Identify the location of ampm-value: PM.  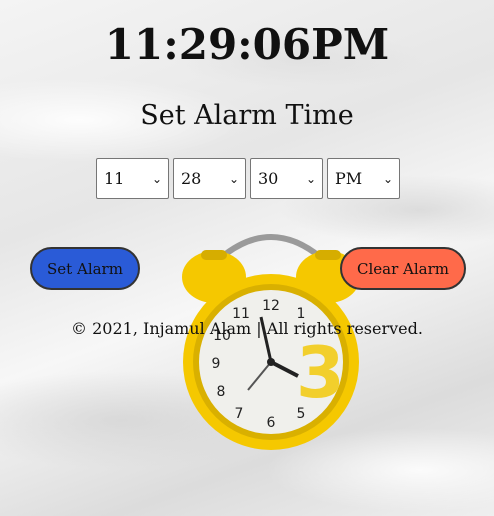
(349, 178).